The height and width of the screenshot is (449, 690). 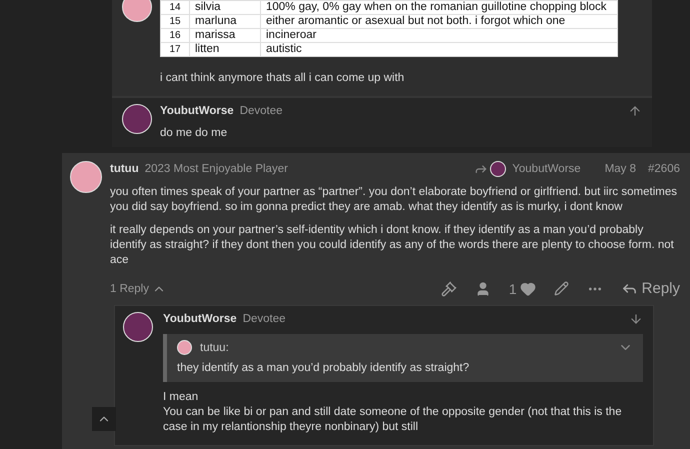 I want to click on post-paragraph: it really depends on your partner’s self-identity which i dont know. if they identify as a man you’d probably identify as straight? if they dont then you could identify as any of the words there are plenty to choose form. not ace, so click(x=392, y=245).